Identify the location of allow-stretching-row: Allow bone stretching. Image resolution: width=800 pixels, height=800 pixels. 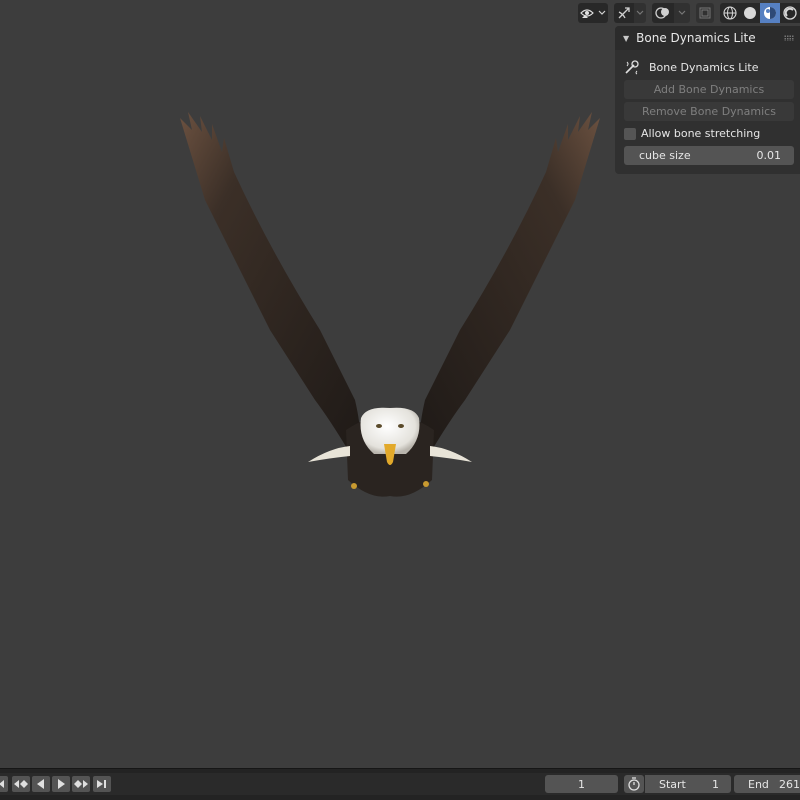
(709, 133).